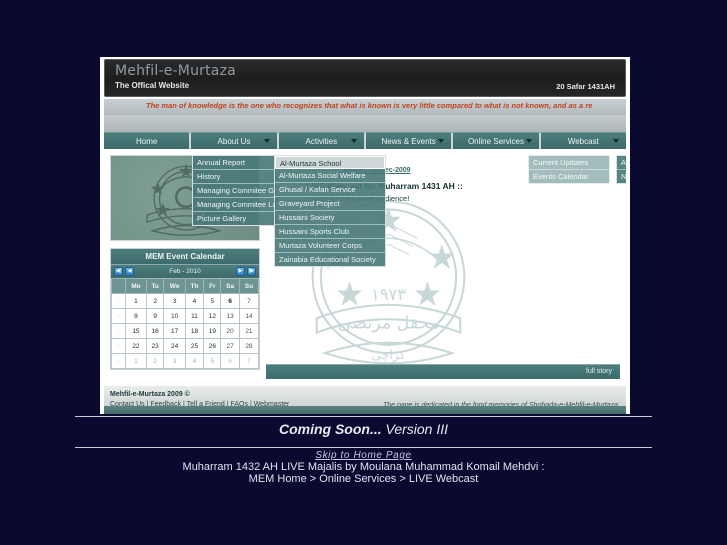  What do you see at coordinates (129, 271) in the screenshot?
I see `prev-month-icon: ◀` at bounding box center [129, 271].